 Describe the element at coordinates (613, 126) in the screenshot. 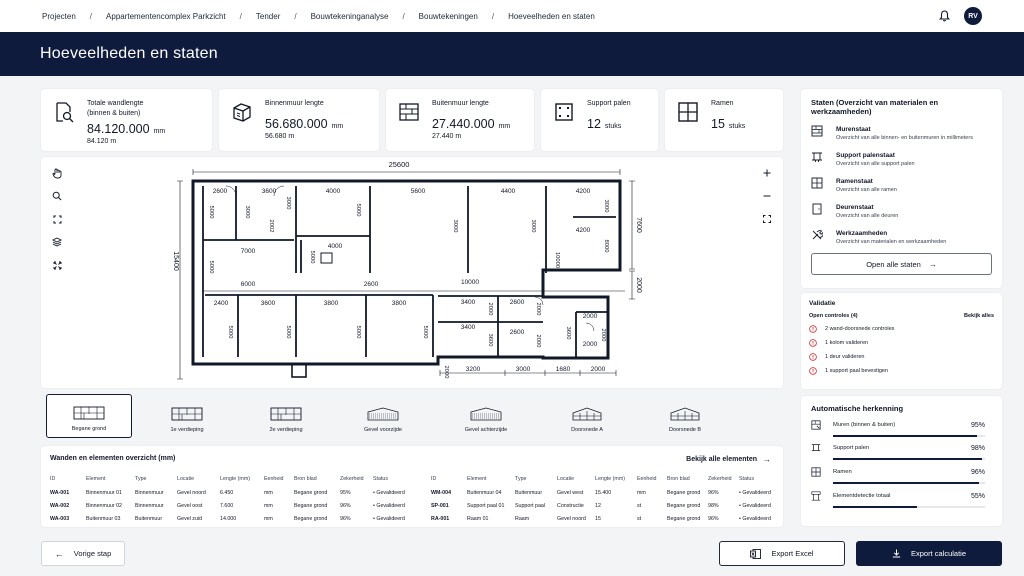

I see `stat-unit: stuks` at that location.